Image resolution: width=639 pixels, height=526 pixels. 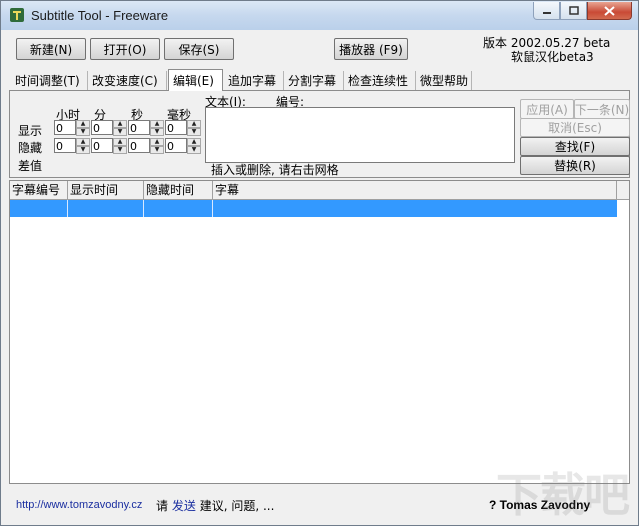 What do you see at coordinates (415, 190) in the screenshot?
I see `column-header-subtitle: 字幕` at bounding box center [415, 190].